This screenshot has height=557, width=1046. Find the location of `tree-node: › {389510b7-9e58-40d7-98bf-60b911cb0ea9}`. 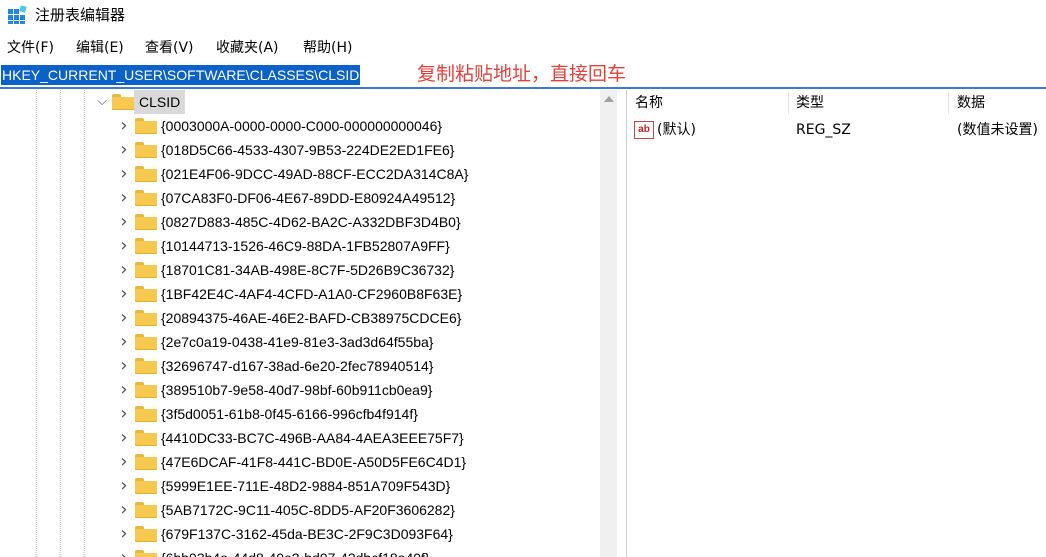

tree-node: › {389510b7-9e58-40d7-98bf-60b911cb0ea9} is located at coordinates (300, 390).